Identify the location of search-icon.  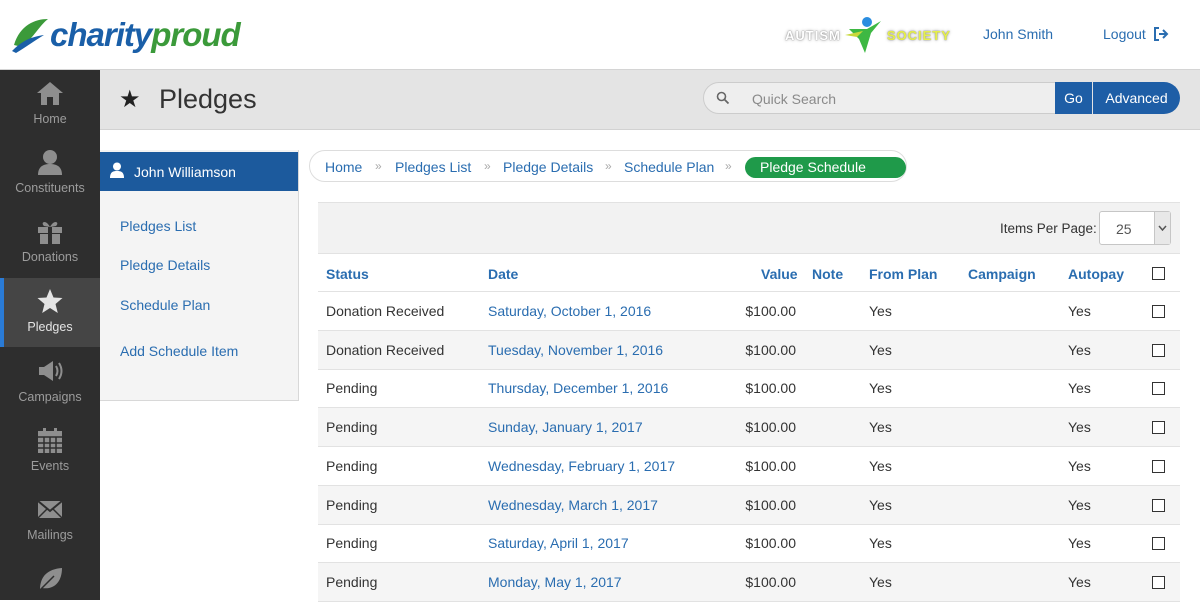
(723, 98).